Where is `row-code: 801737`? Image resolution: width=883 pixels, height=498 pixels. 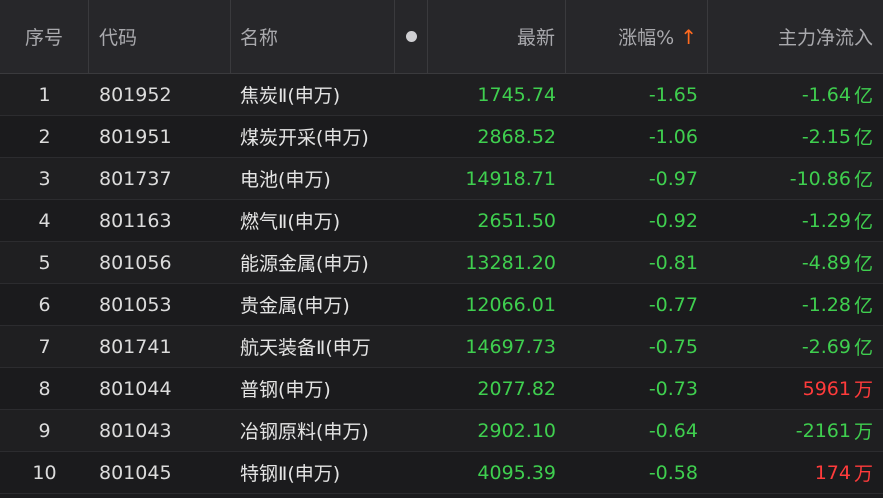
row-code: 801737 is located at coordinates (135, 178).